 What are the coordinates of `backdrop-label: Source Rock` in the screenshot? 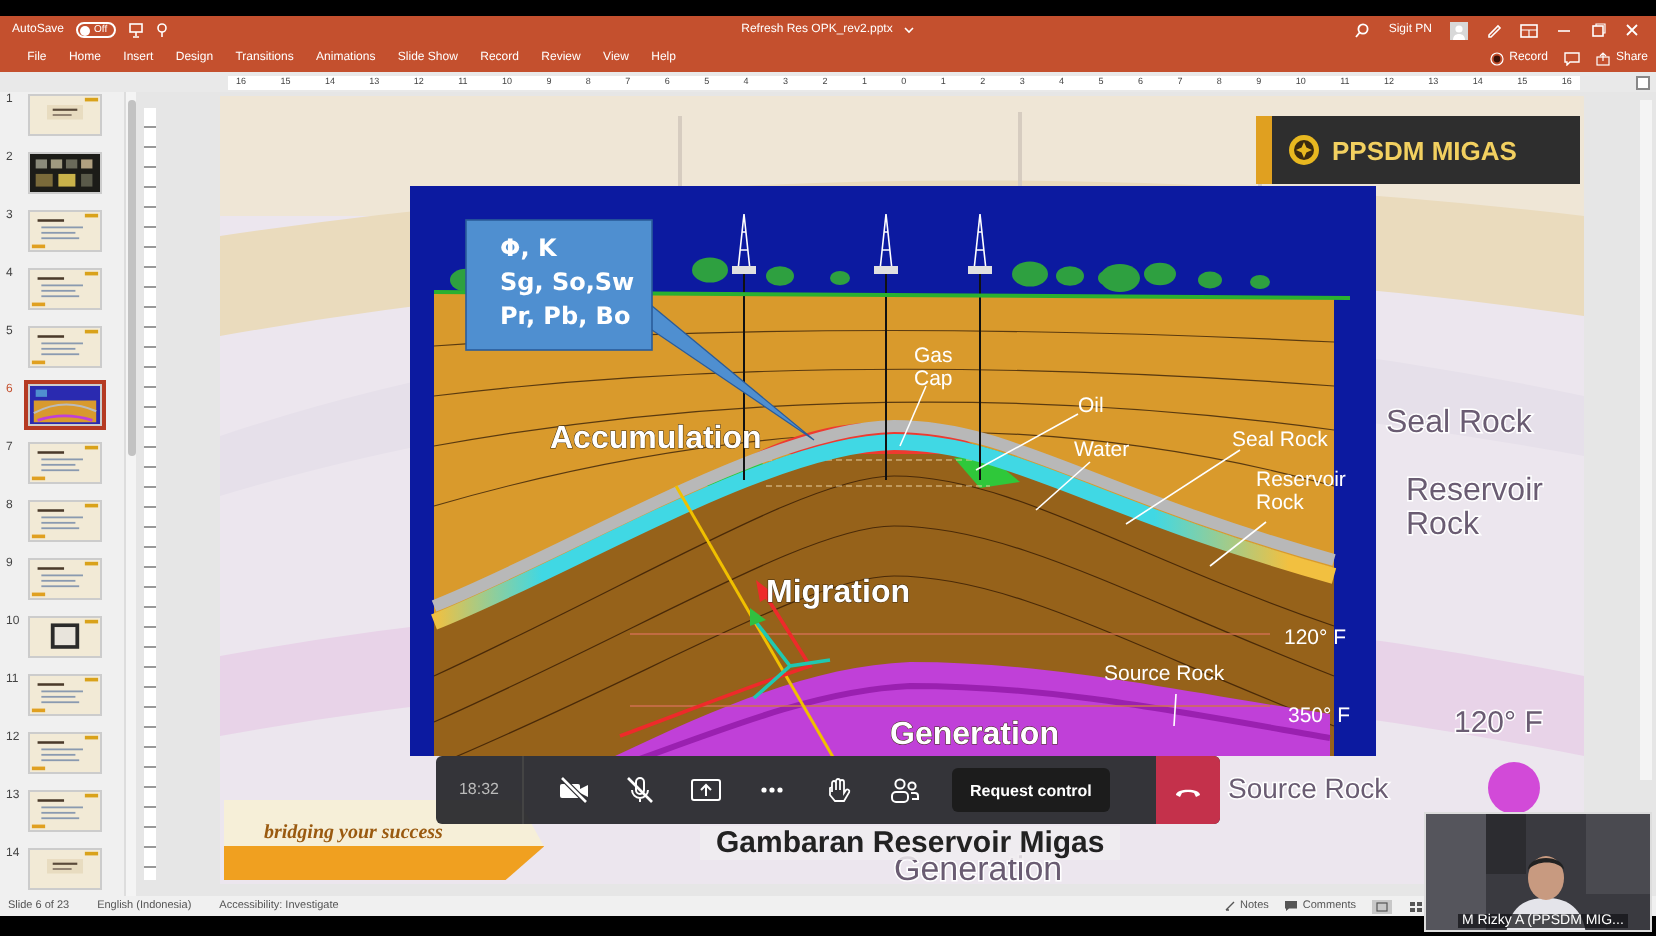 It's located at (1308, 788).